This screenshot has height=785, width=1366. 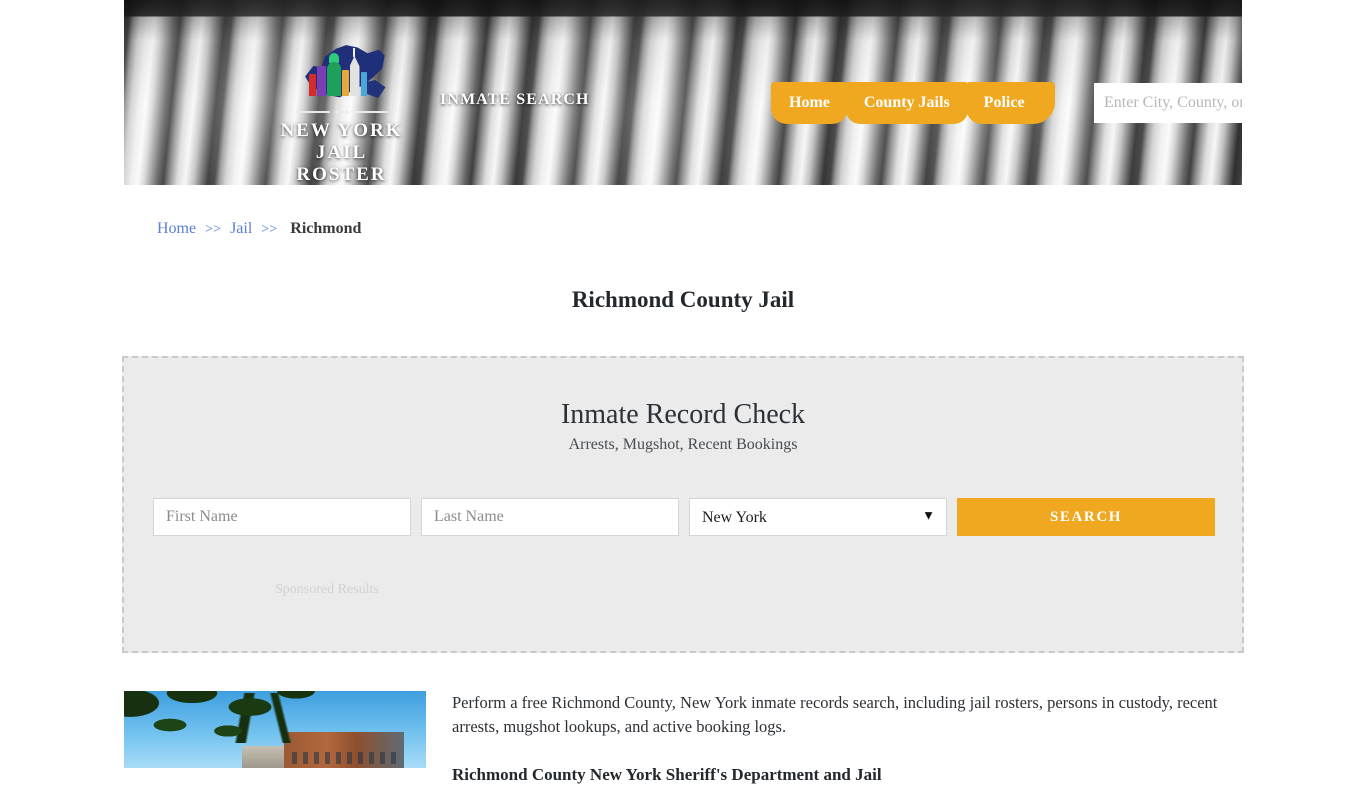 I want to click on panel-subtitle: Arrests, Mugshot, Recent Bookings, so click(x=683, y=444).